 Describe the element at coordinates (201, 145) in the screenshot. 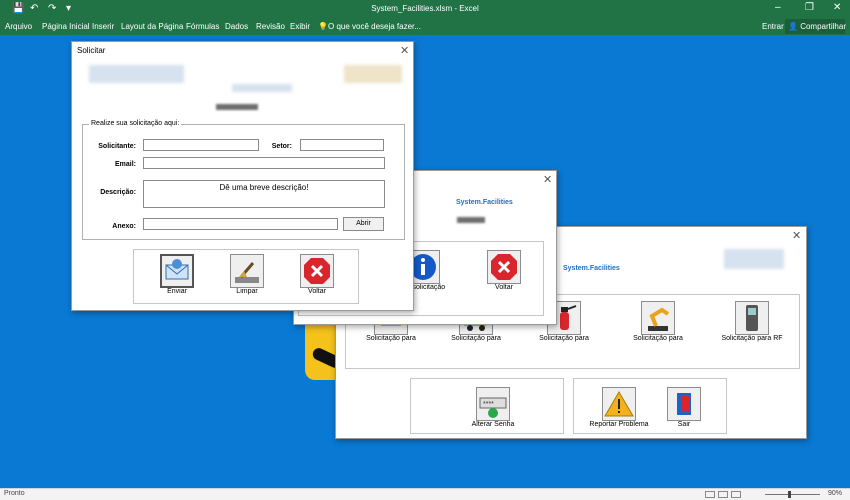

I see `solicitante-input` at that location.